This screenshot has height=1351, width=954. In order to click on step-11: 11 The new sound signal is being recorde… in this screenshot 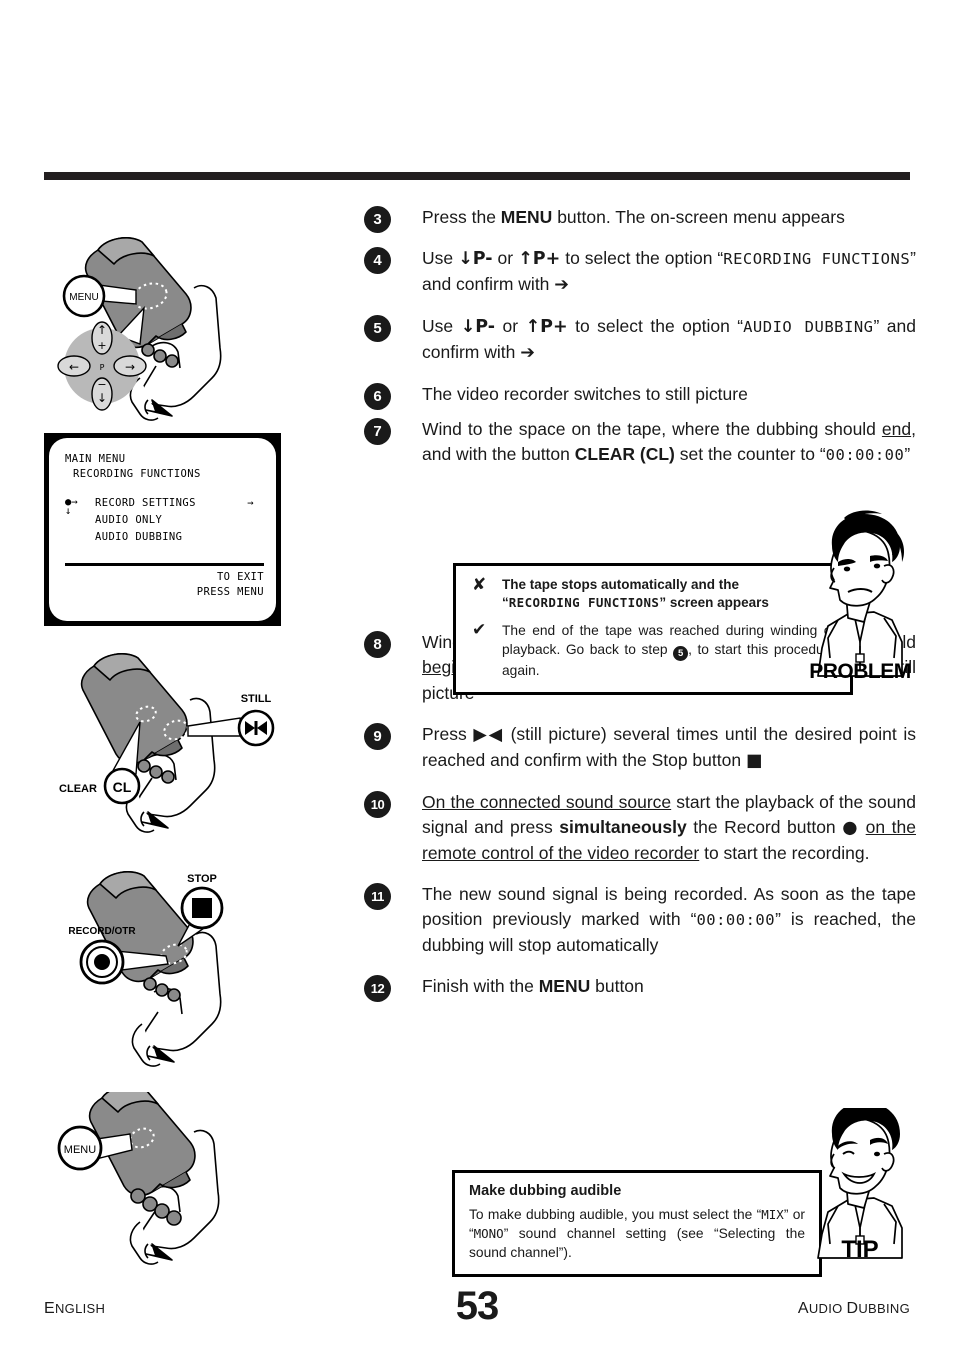, I will do `click(638, 920)`.